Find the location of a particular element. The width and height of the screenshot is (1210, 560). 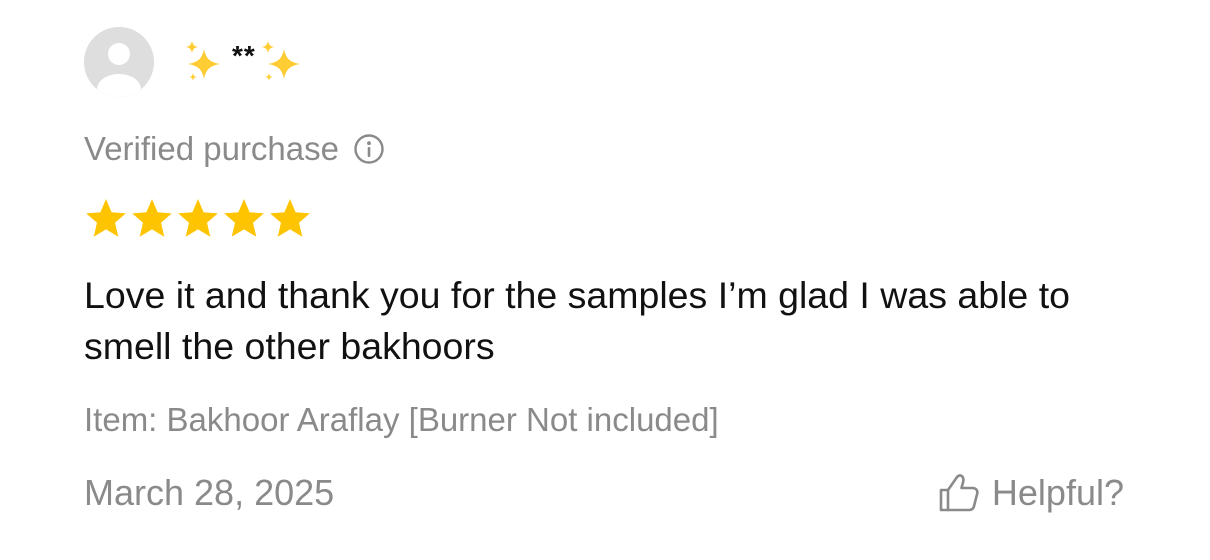

avatar is located at coordinates (119, 62).